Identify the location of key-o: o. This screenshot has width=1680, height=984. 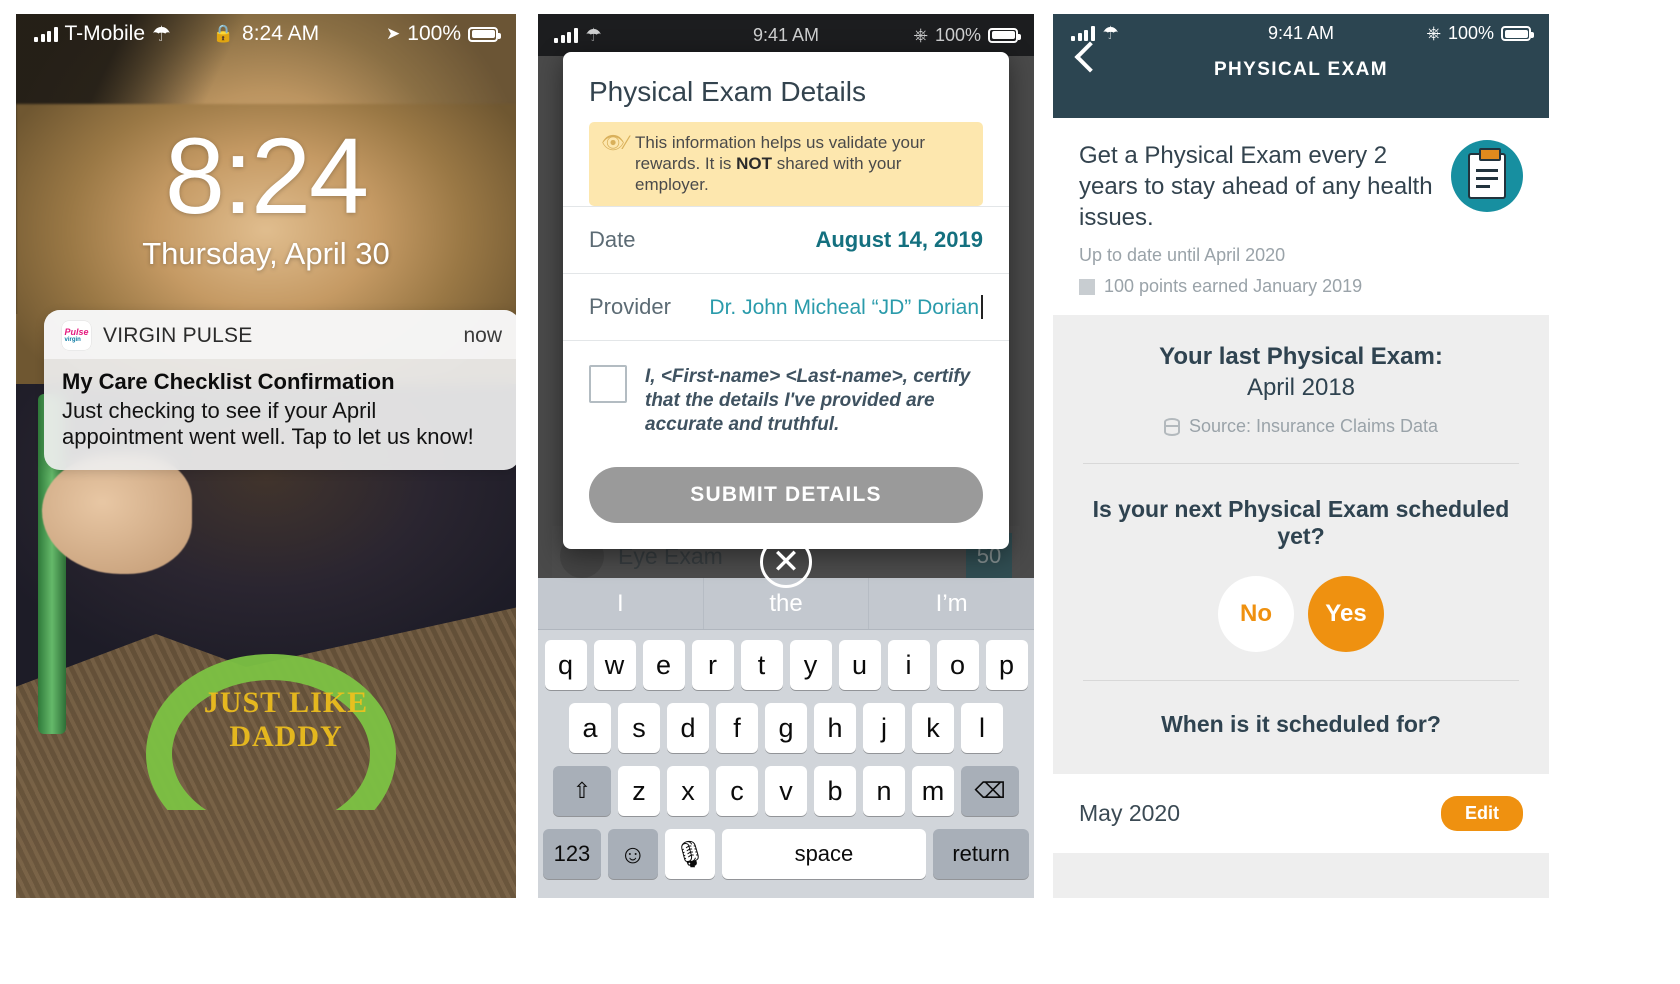
(957, 665).